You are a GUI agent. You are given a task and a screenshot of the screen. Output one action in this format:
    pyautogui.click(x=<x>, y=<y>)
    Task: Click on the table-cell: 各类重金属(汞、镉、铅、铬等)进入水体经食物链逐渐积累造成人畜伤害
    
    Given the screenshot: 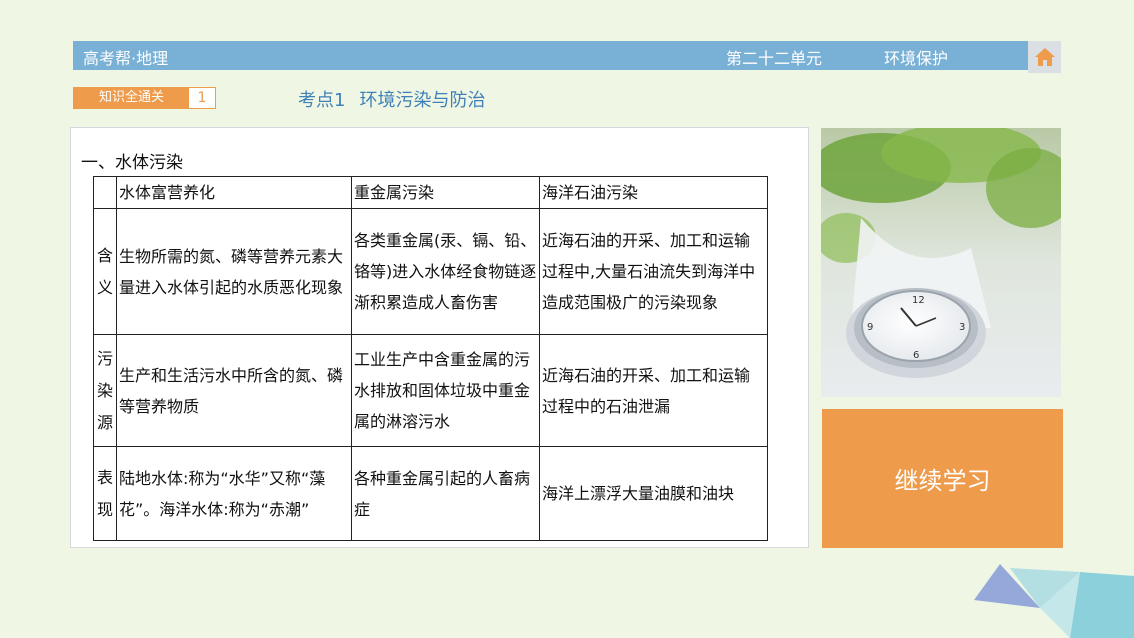 What is the action you would take?
    pyautogui.click(x=445, y=271)
    